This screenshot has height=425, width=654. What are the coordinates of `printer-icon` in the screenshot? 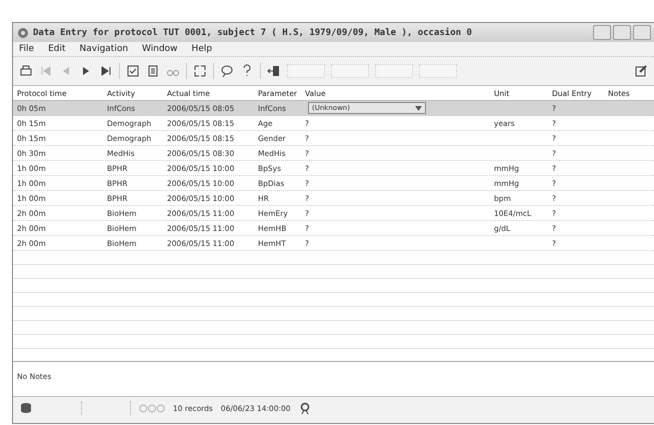 It's located at (26, 71).